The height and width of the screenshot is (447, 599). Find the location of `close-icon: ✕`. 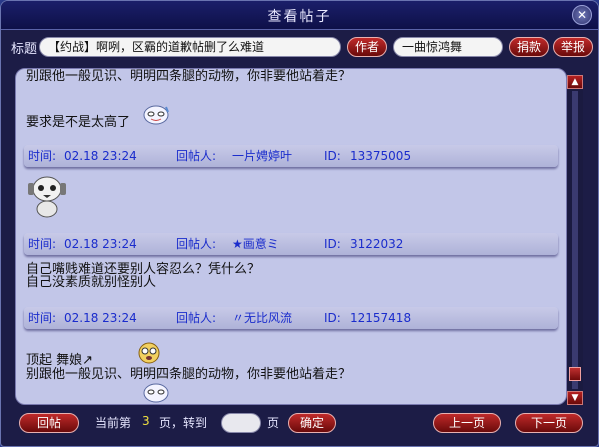

close-icon: ✕ is located at coordinates (582, 15).